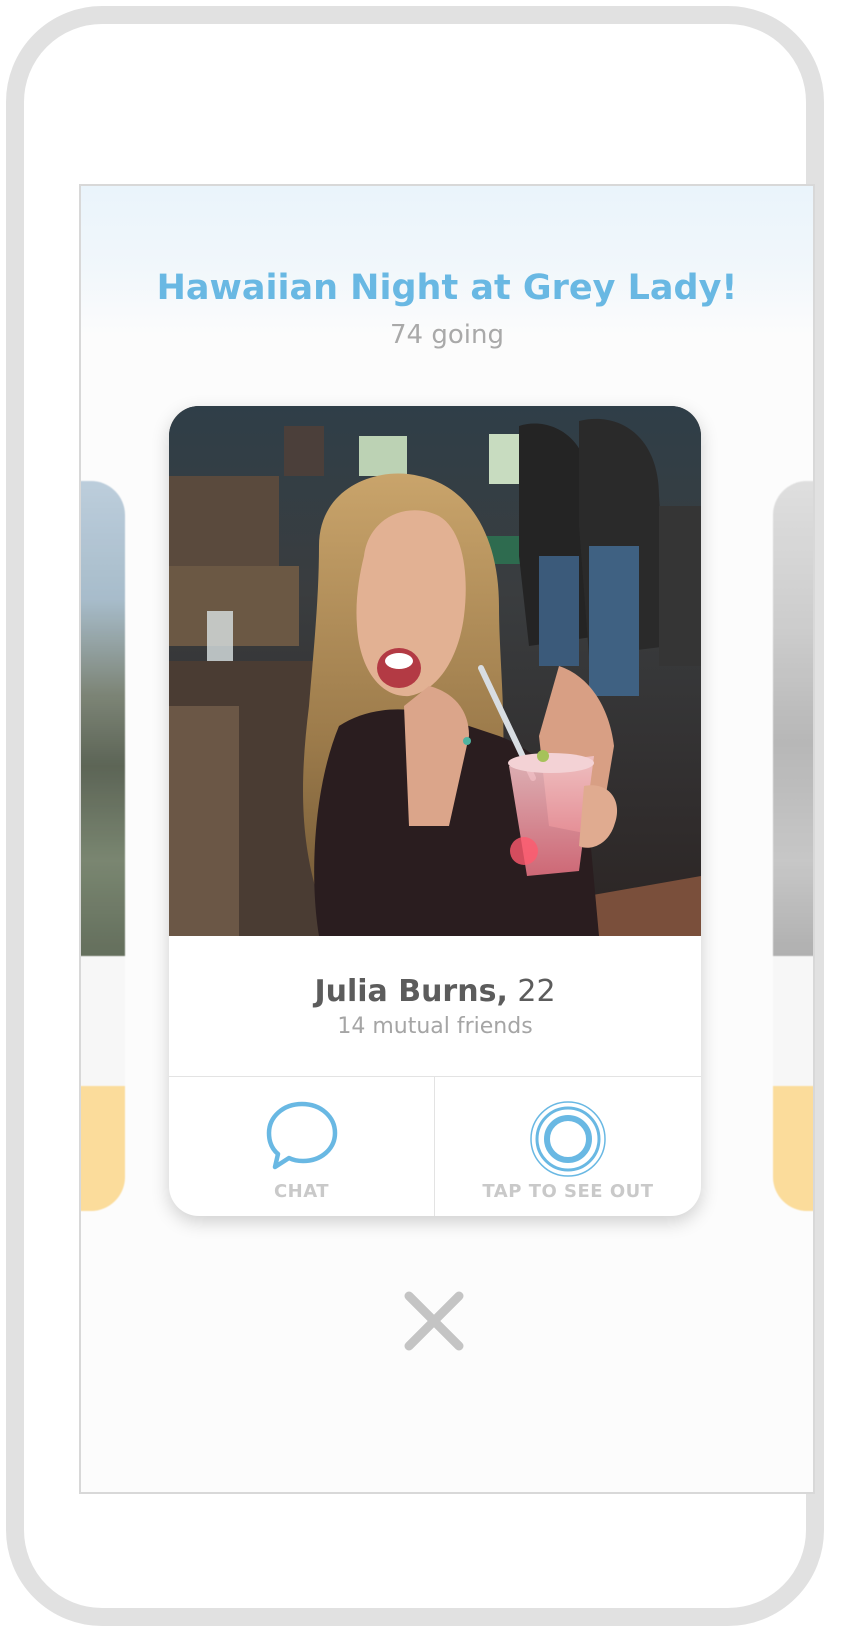 This screenshot has width=848, height=1636. I want to click on profile-name-line: Julia Burns, 22, so click(435, 991).